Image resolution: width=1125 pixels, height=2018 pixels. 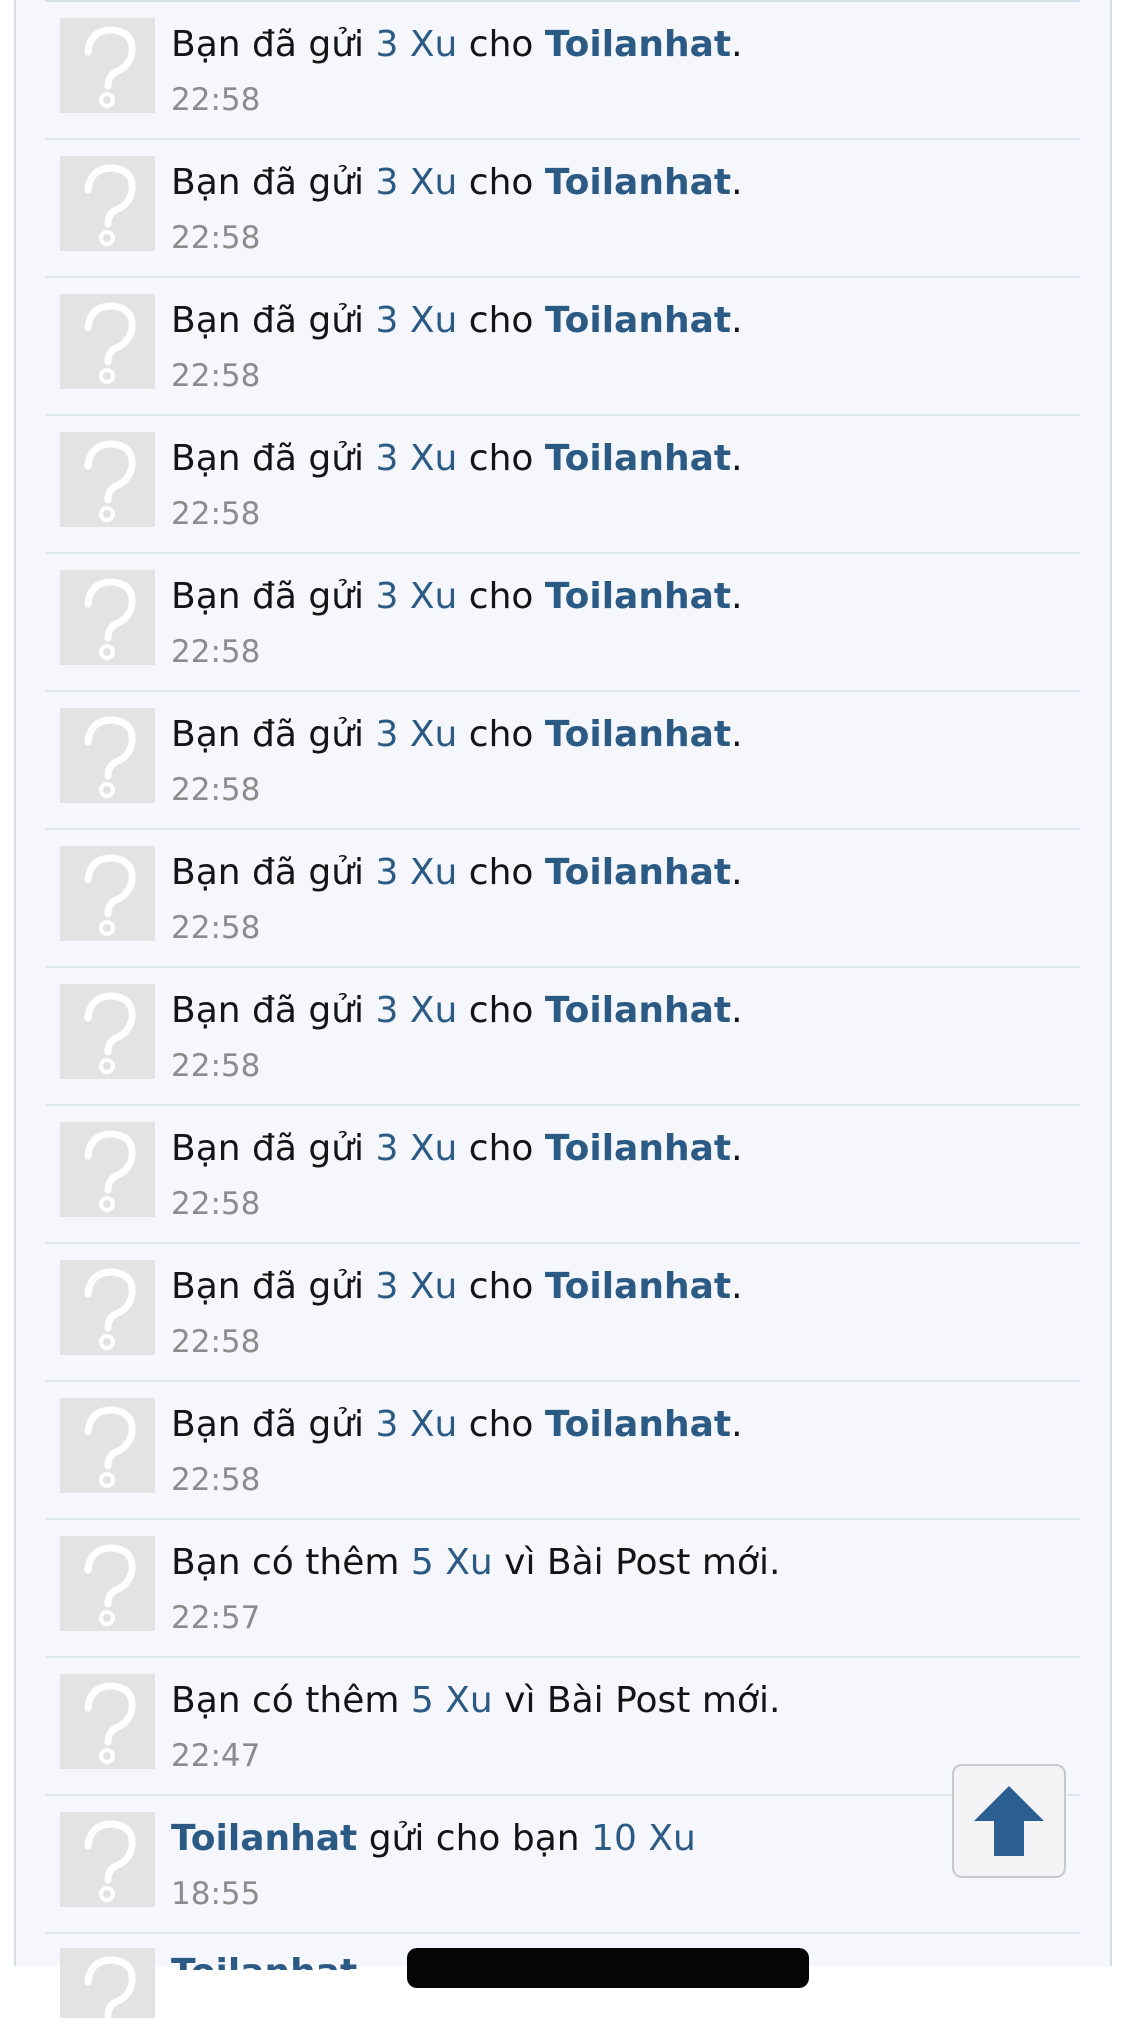 I want to click on xu-amount-link: 10 Xu, so click(x=643, y=1838).